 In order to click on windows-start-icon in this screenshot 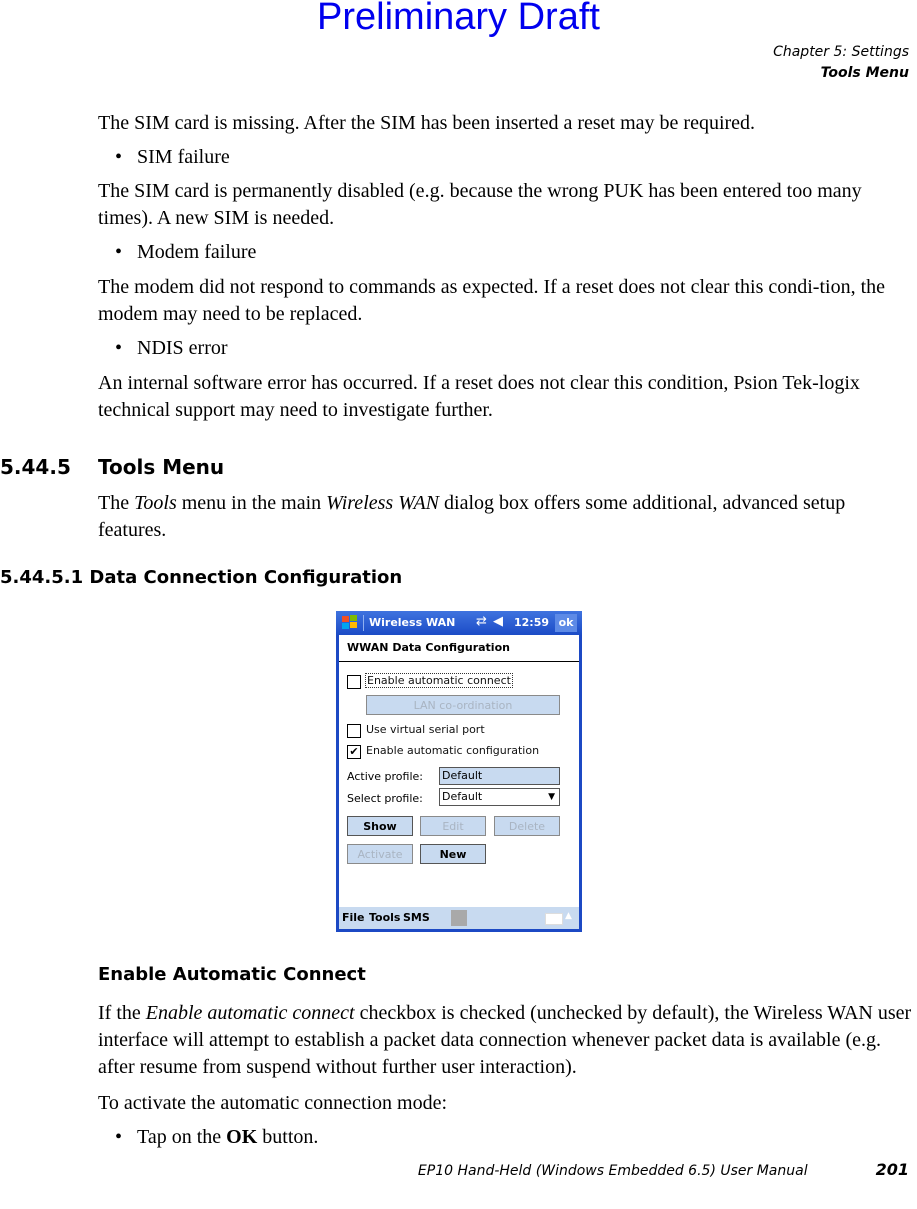, I will do `click(350, 623)`.